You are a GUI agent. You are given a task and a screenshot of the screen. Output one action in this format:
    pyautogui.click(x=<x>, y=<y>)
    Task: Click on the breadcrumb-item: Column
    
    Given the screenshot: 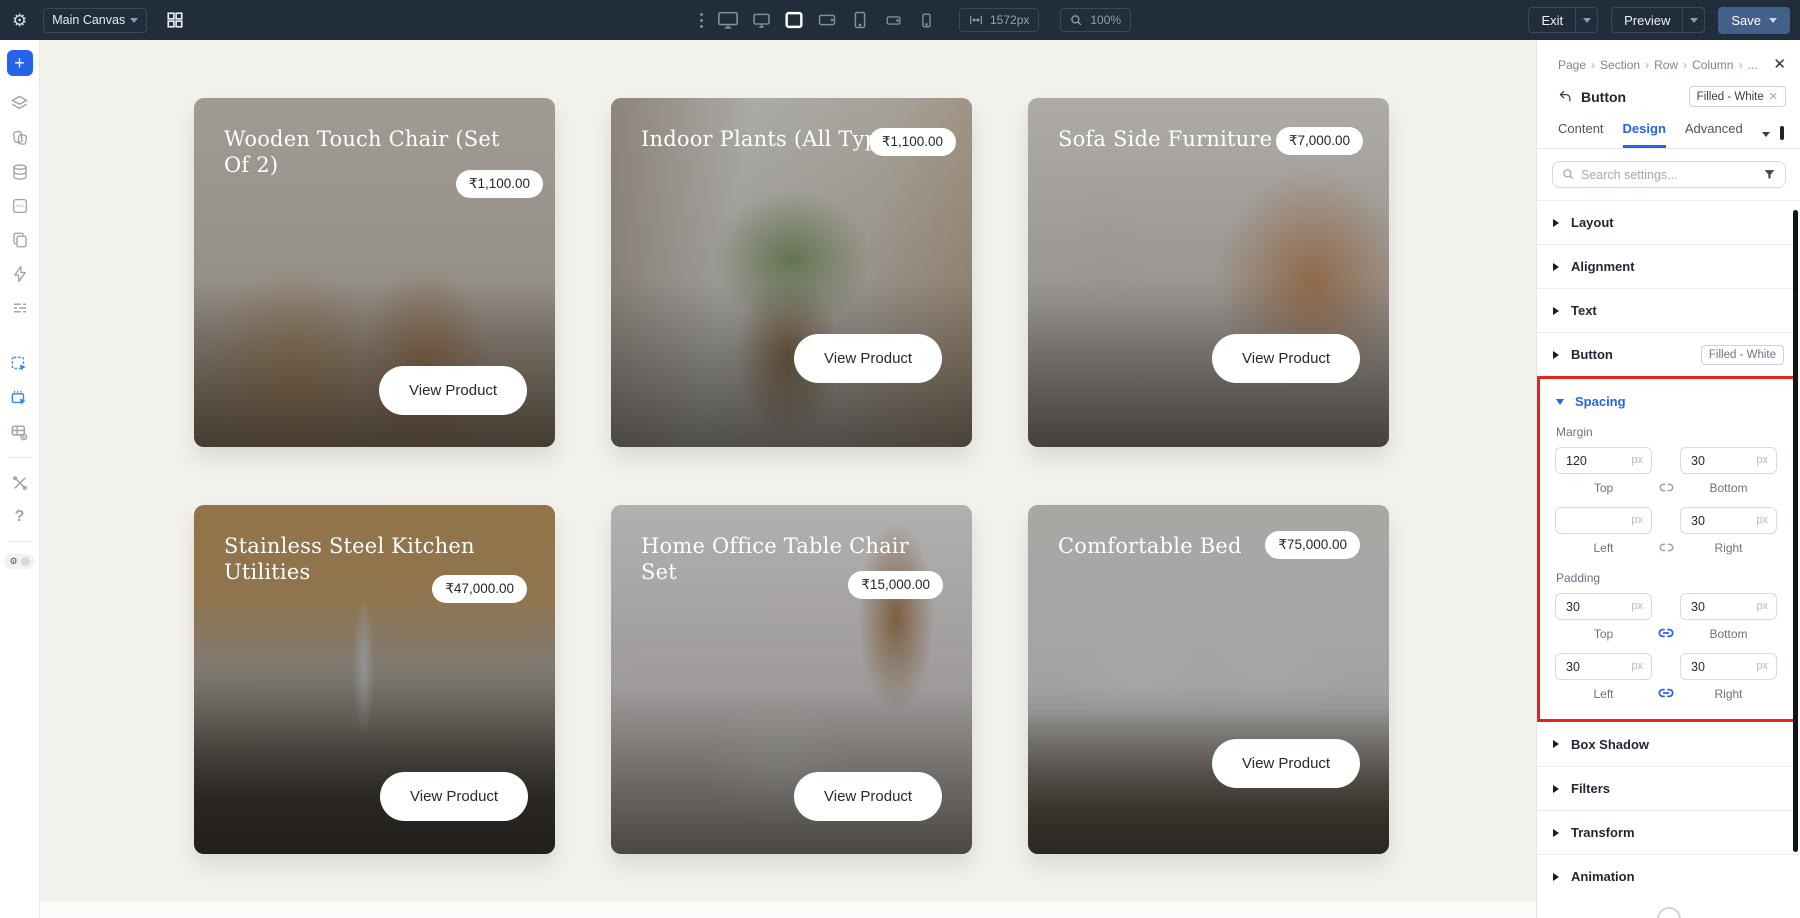 What is the action you would take?
    pyautogui.click(x=1712, y=65)
    